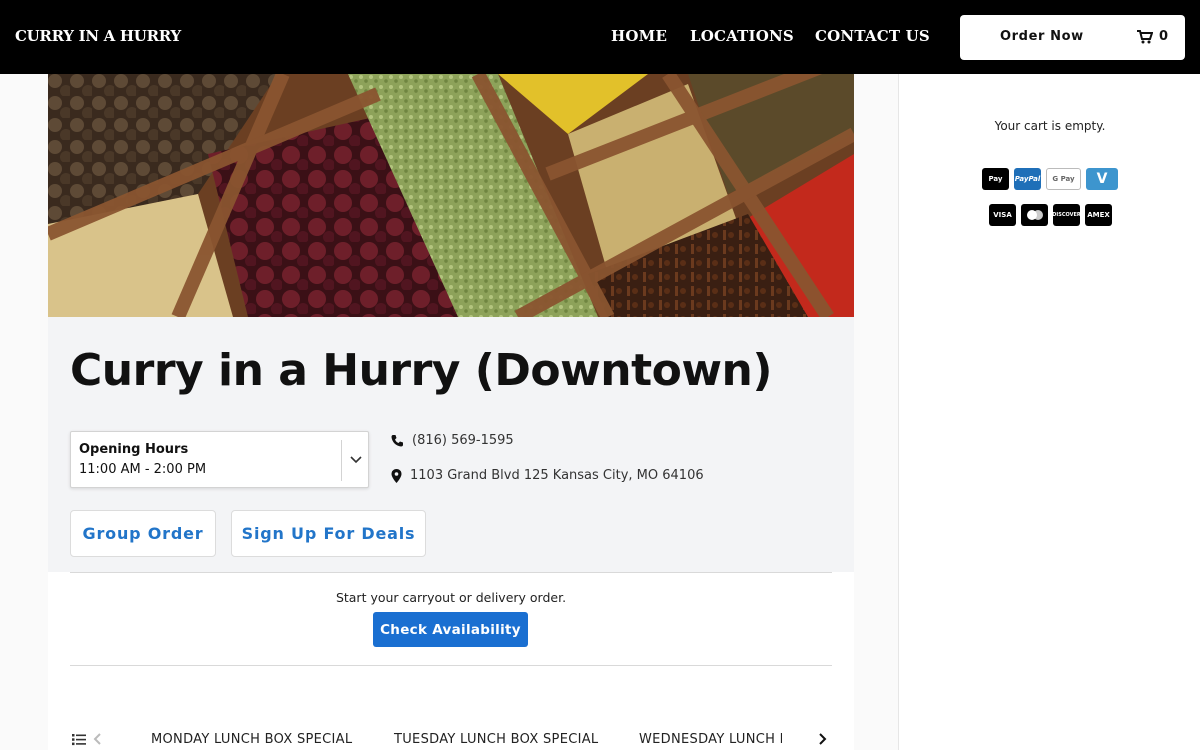 Image resolution: width=1200 pixels, height=750 pixels. I want to click on phone-icon, so click(397, 441).